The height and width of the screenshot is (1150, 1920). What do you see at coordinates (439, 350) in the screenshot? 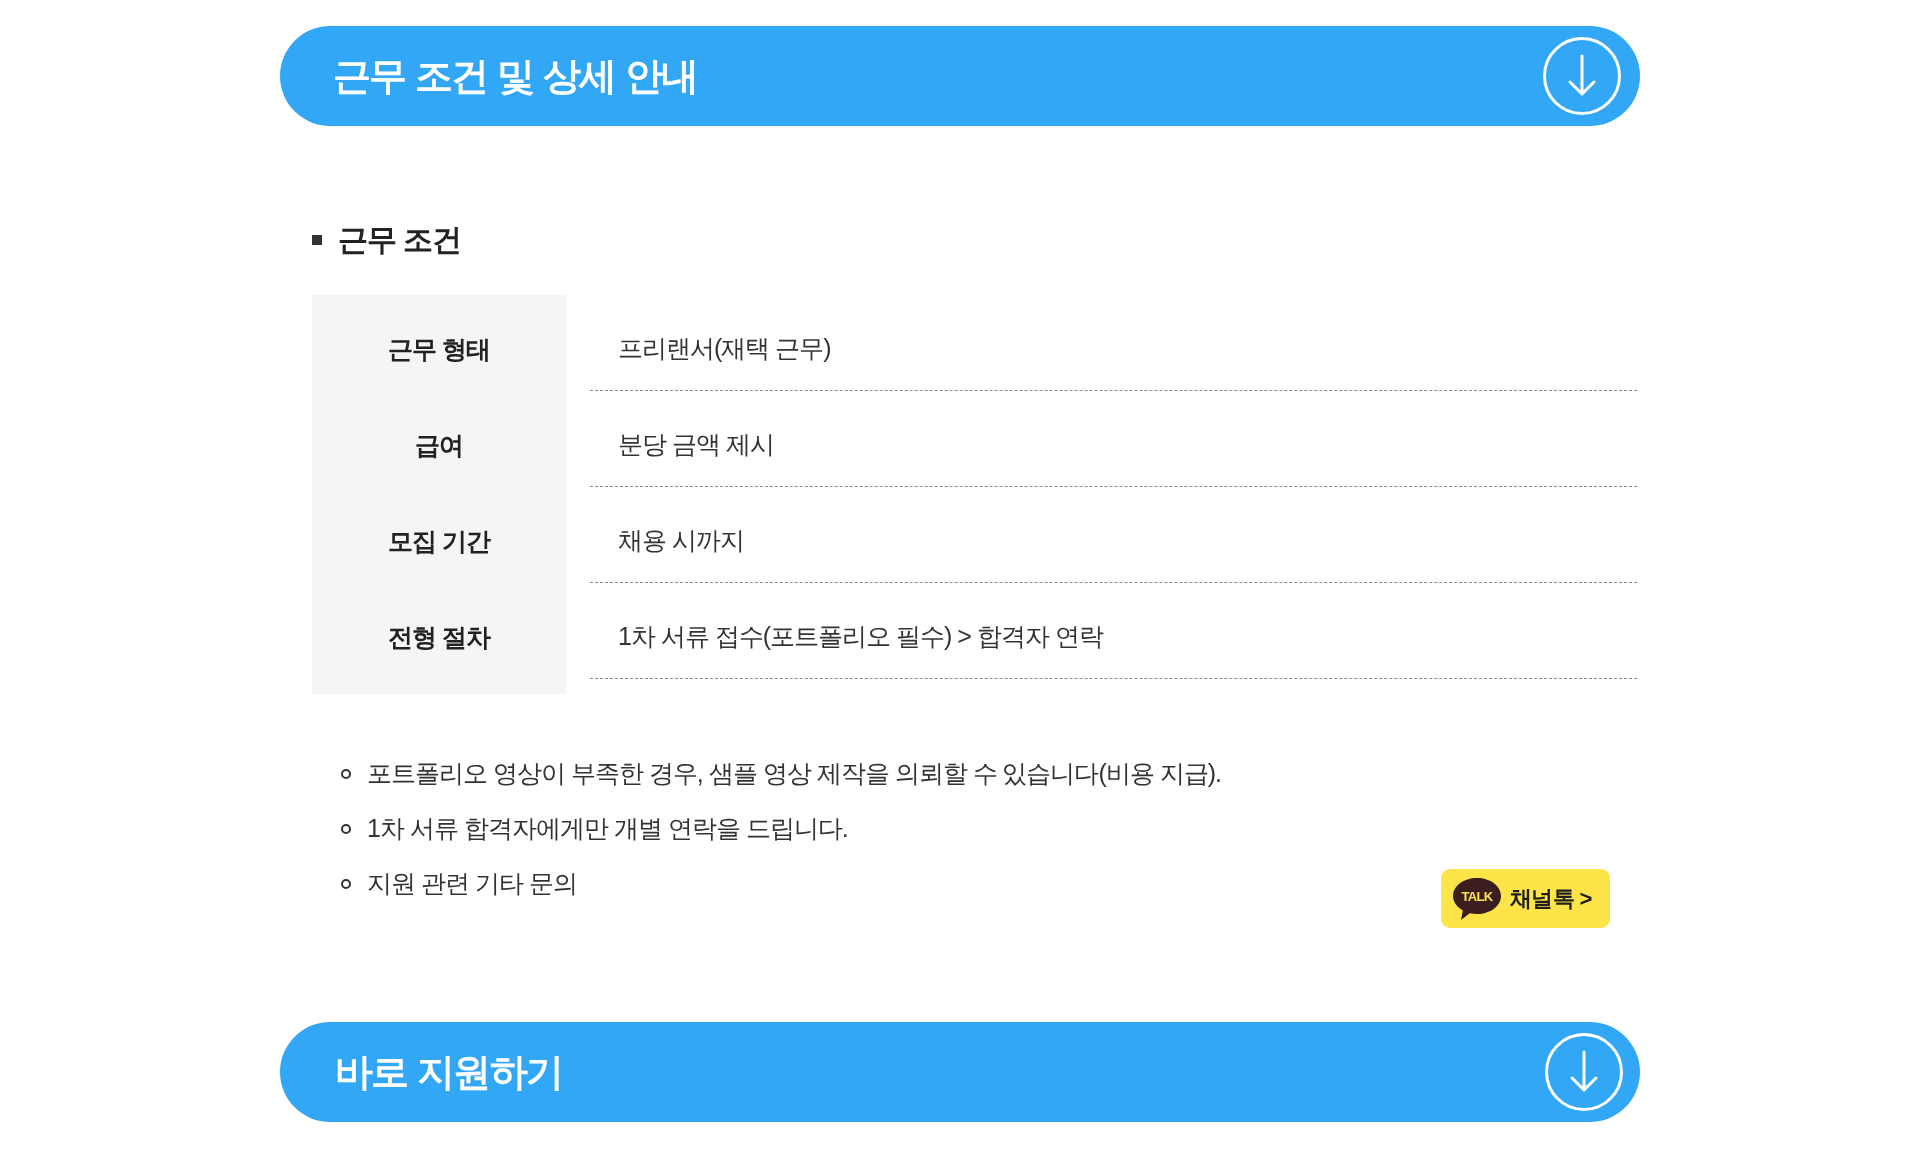
I see `row-label: 근무 형태` at bounding box center [439, 350].